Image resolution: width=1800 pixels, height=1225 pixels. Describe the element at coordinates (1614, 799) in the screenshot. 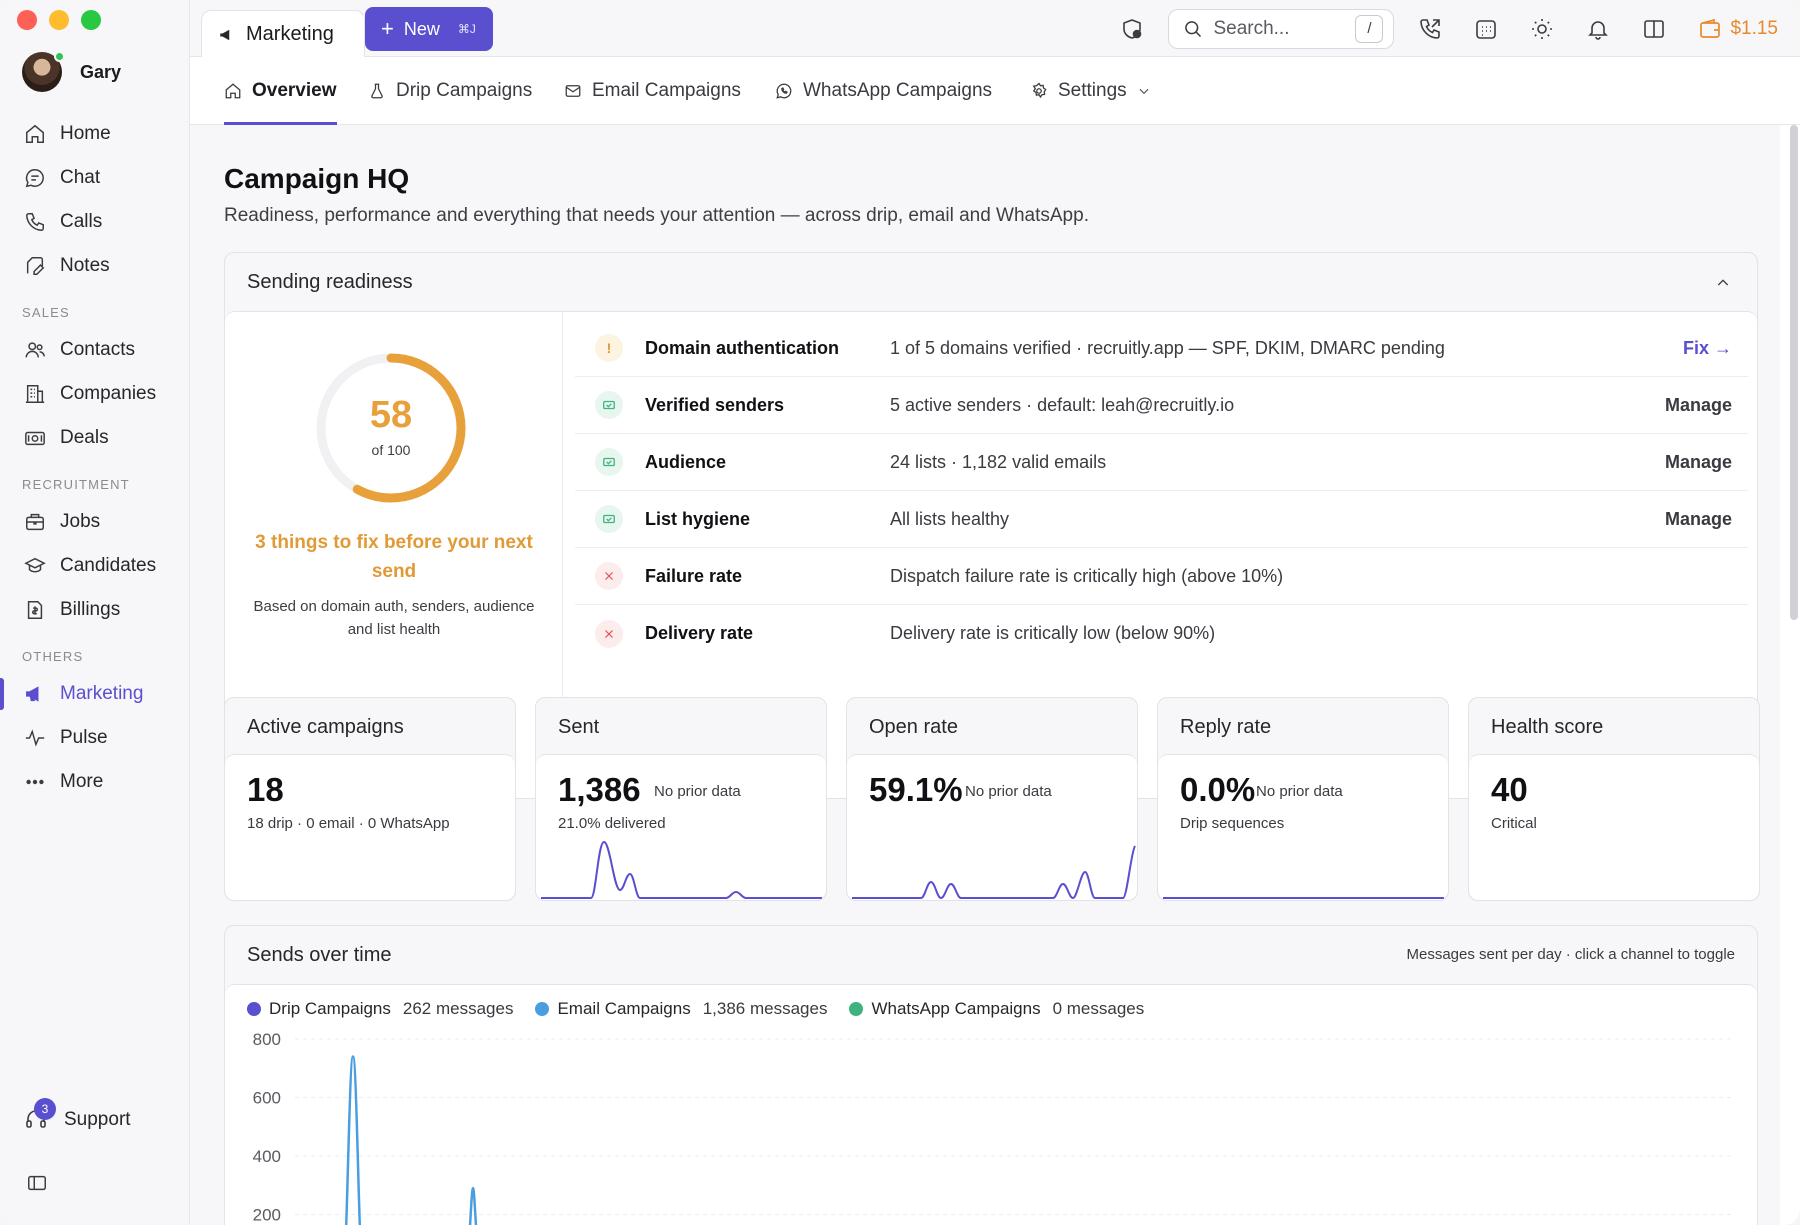

I see `stat-card-health-score: Health score 40 Critical` at that location.